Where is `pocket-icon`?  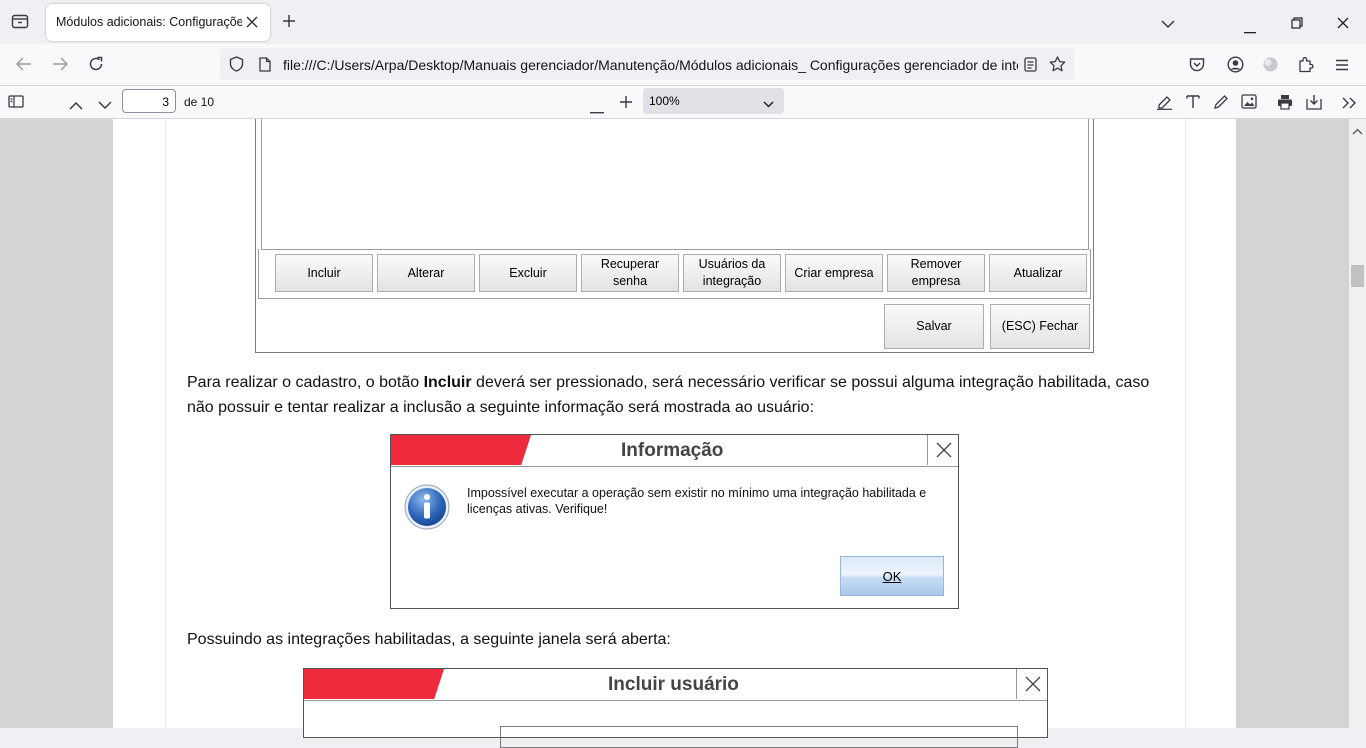 pocket-icon is located at coordinates (1197, 67).